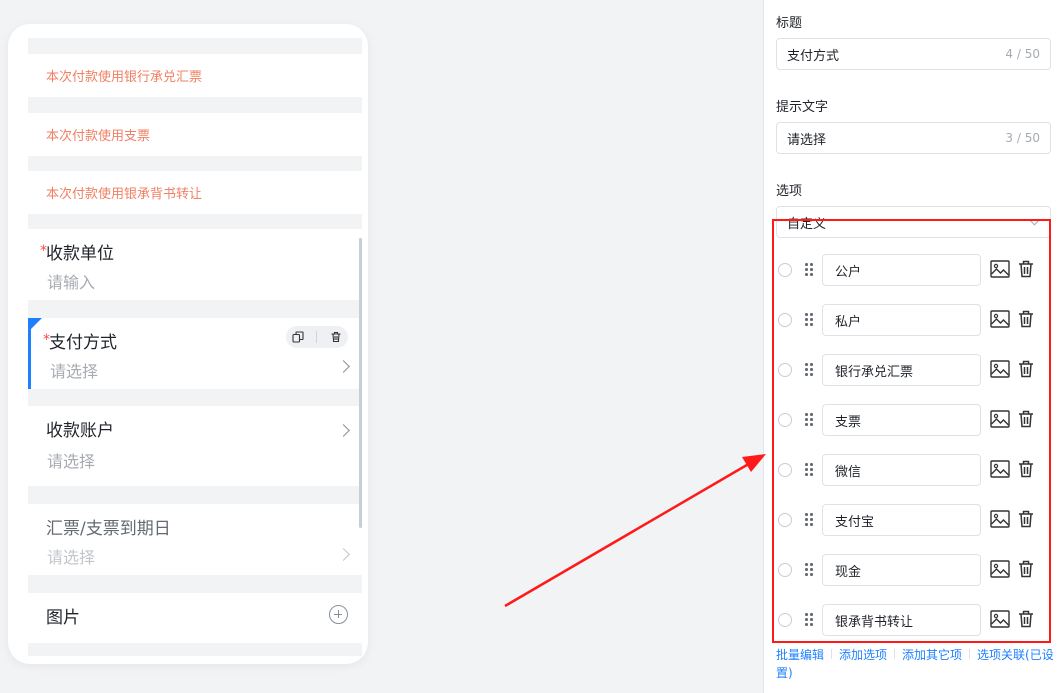  What do you see at coordinates (813, 56) in the screenshot?
I see `title-input-value: 支付方式` at bounding box center [813, 56].